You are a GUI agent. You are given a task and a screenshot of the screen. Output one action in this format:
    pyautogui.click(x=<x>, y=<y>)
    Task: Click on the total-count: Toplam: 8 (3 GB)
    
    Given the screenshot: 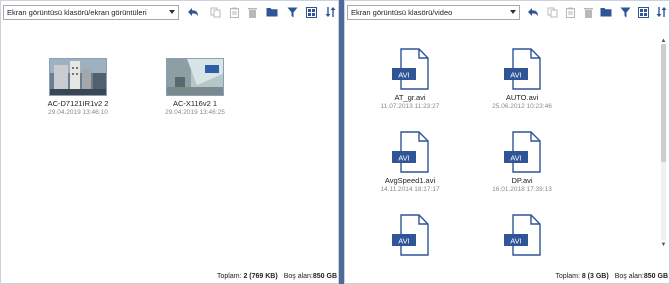 What is the action you would take?
    pyautogui.click(x=582, y=276)
    